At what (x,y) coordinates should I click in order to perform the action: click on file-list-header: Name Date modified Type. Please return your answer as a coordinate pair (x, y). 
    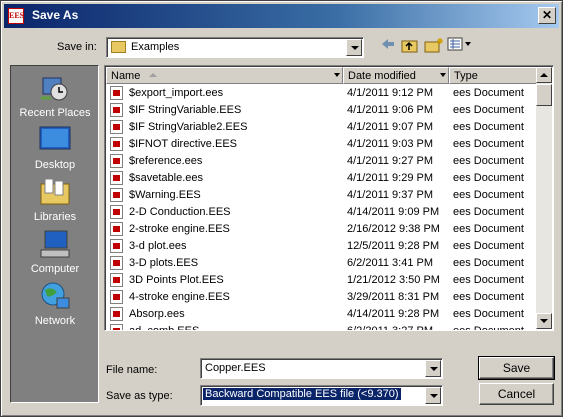
    Looking at the image, I should click on (322, 75).